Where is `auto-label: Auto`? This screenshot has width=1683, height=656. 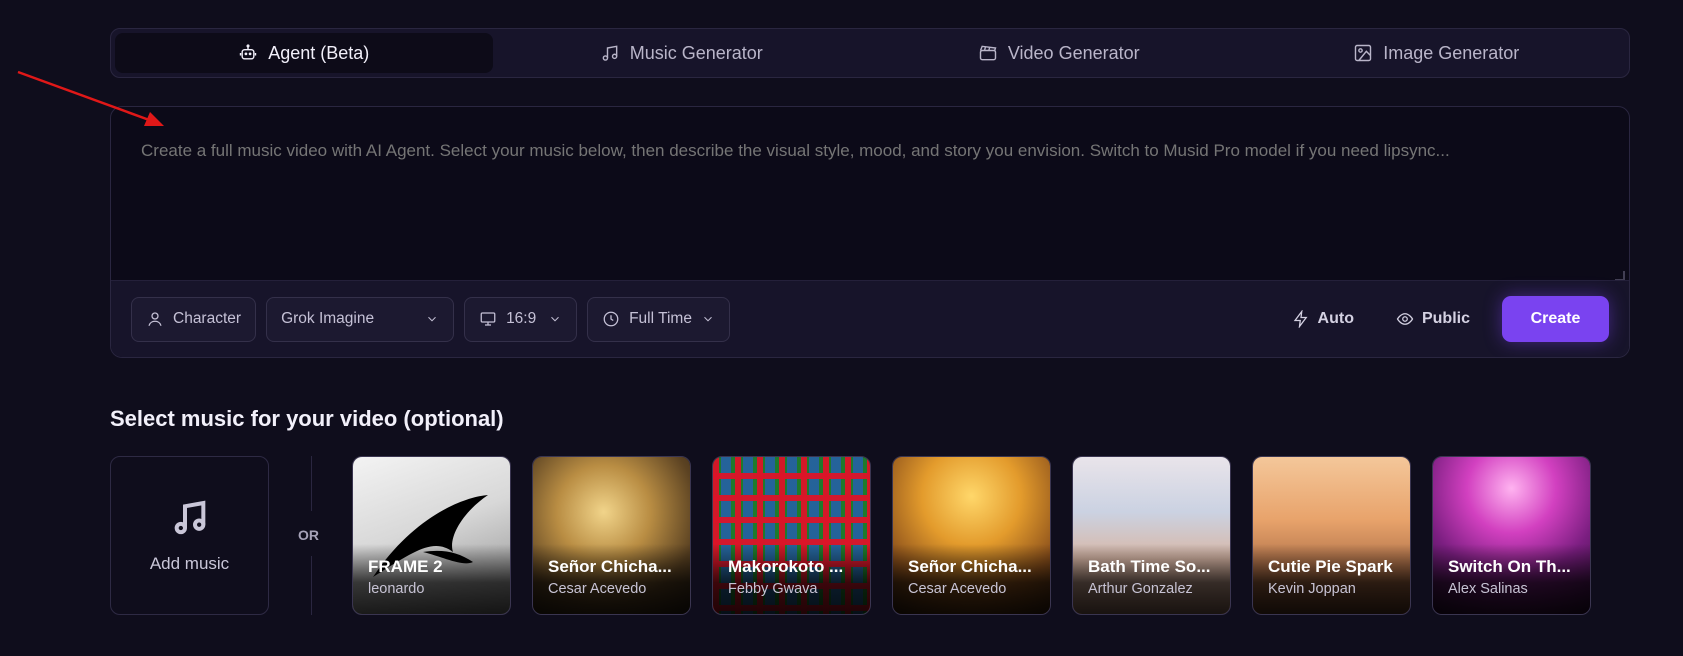 auto-label: Auto is located at coordinates (1335, 318).